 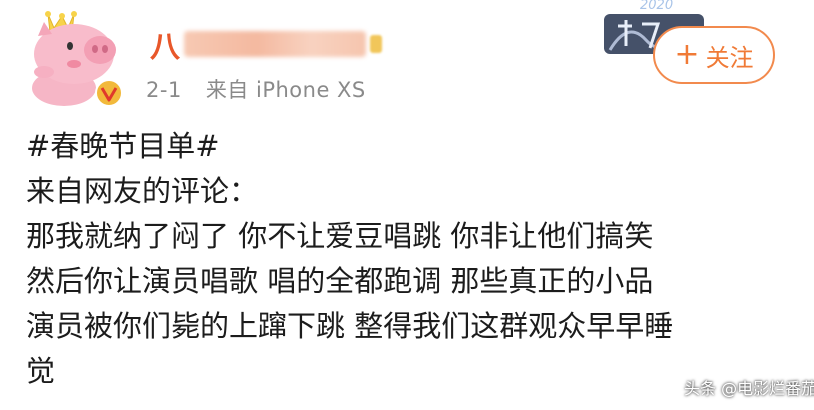 I want to click on post-date: 2-1, so click(x=164, y=90).